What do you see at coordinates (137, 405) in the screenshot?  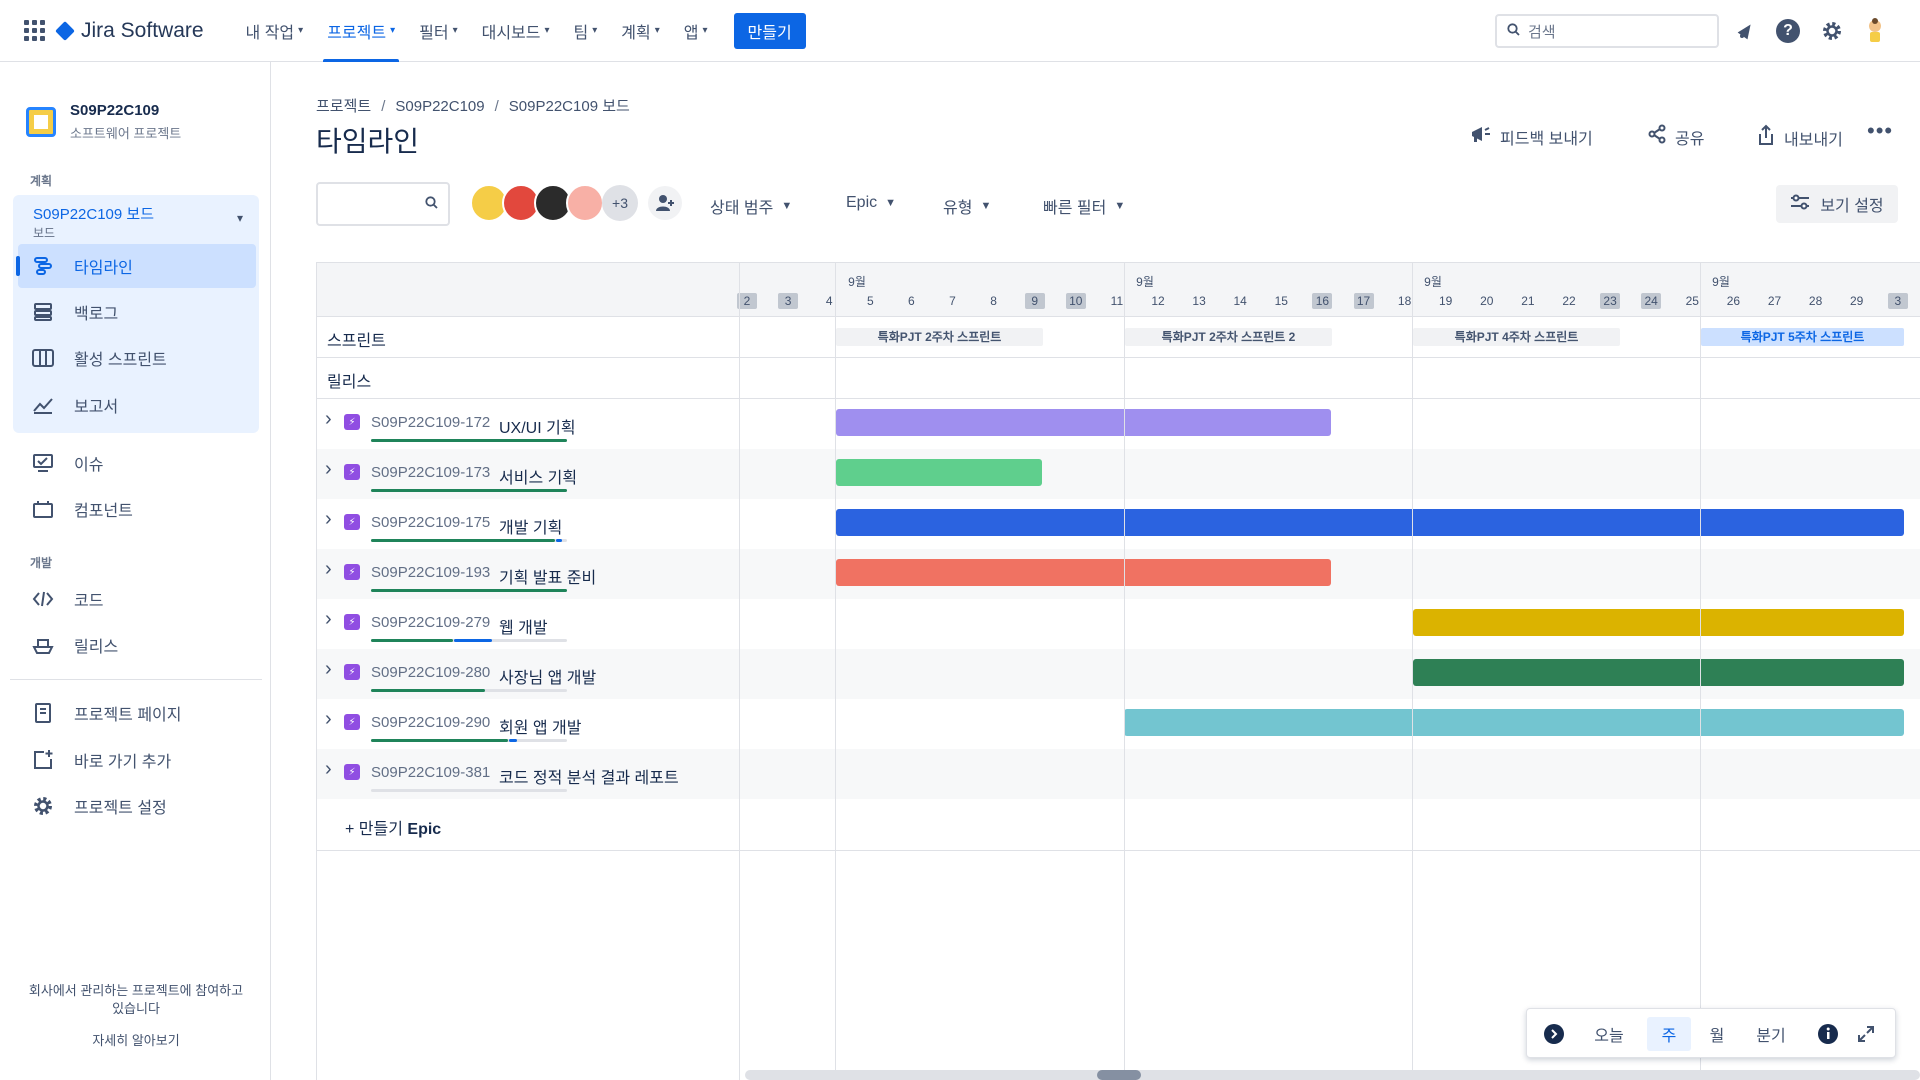 I see `sidebar-item-reports: 보고서` at bounding box center [137, 405].